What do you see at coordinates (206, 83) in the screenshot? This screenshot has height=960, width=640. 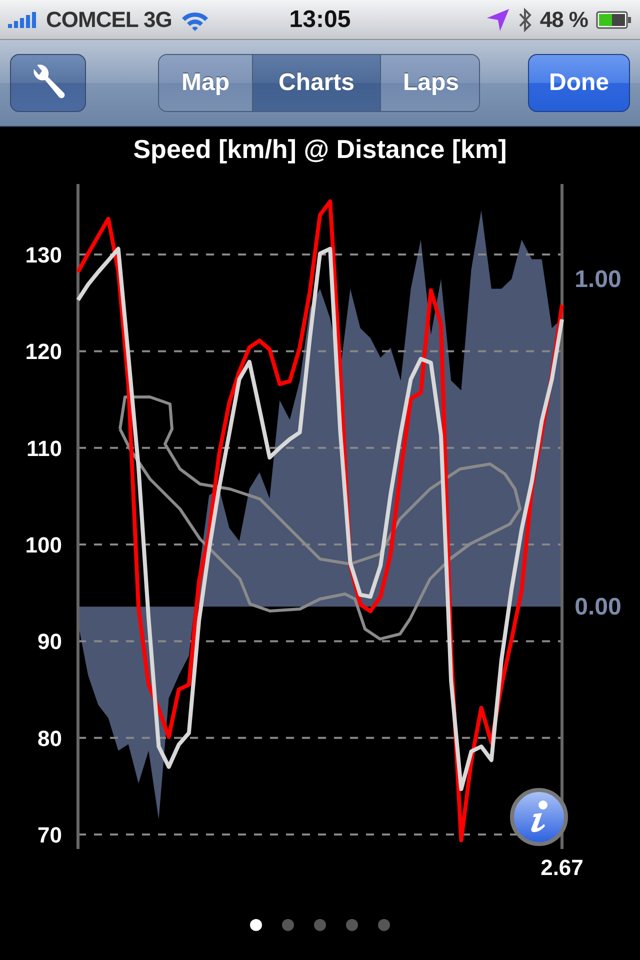 I see `segment-tab: Map` at bounding box center [206, 83].